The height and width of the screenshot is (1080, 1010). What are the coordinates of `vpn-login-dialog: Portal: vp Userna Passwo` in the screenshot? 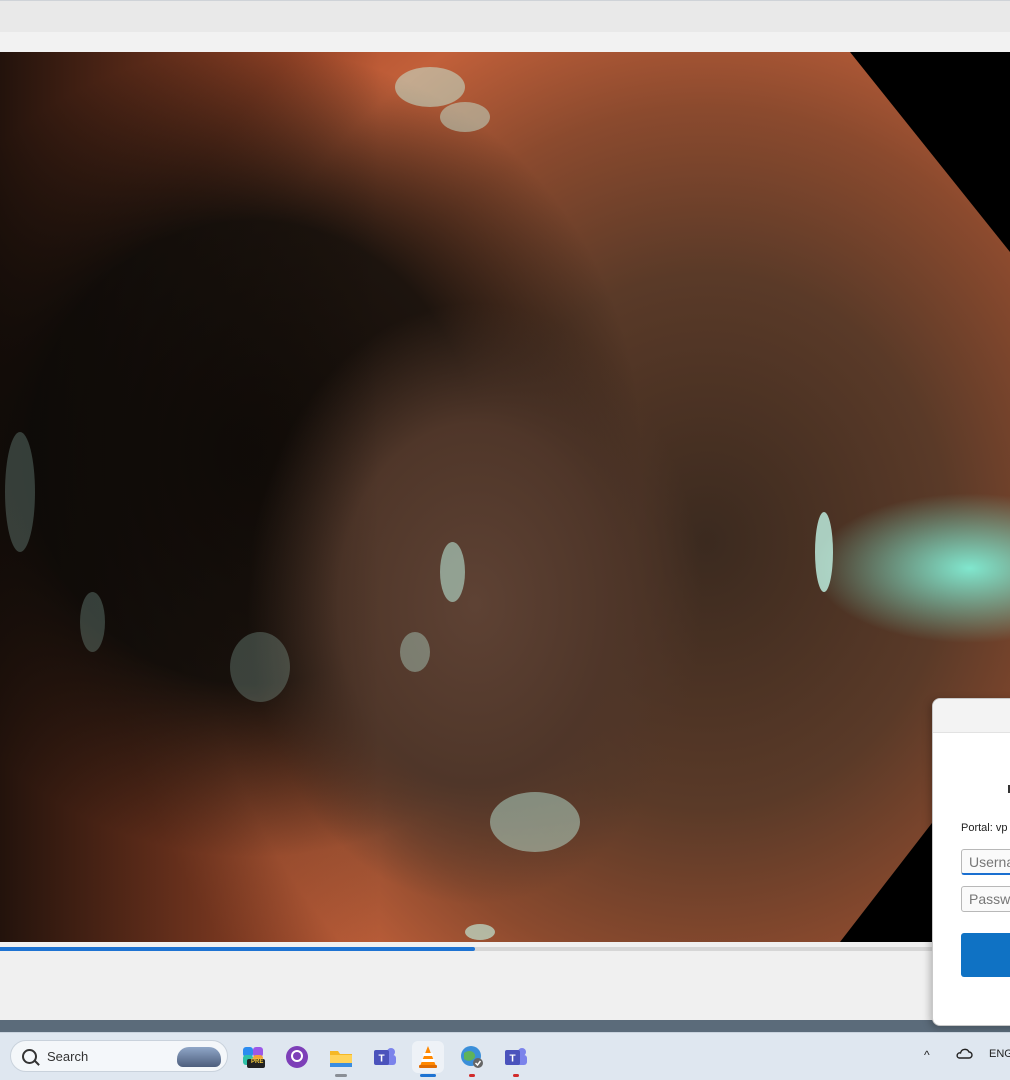 It's located at (971, 862).